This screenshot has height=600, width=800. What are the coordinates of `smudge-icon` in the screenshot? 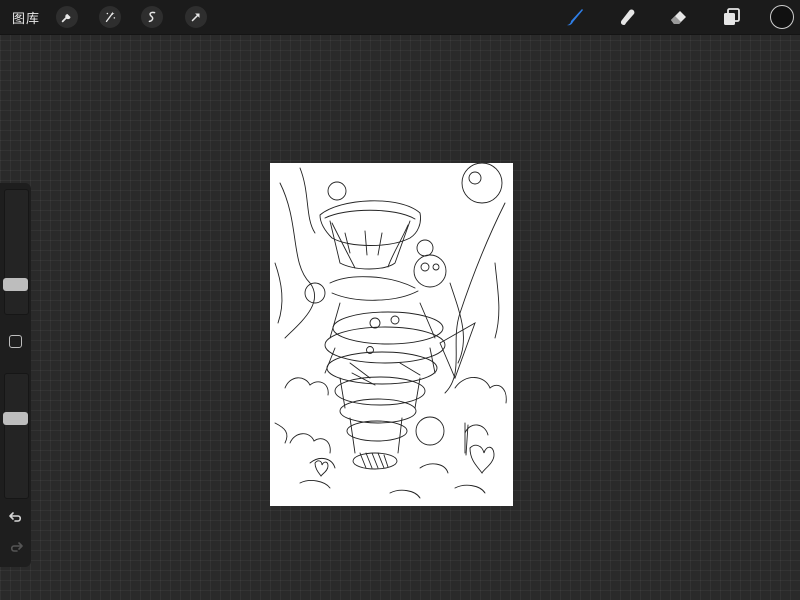 It's located at (627, 17).